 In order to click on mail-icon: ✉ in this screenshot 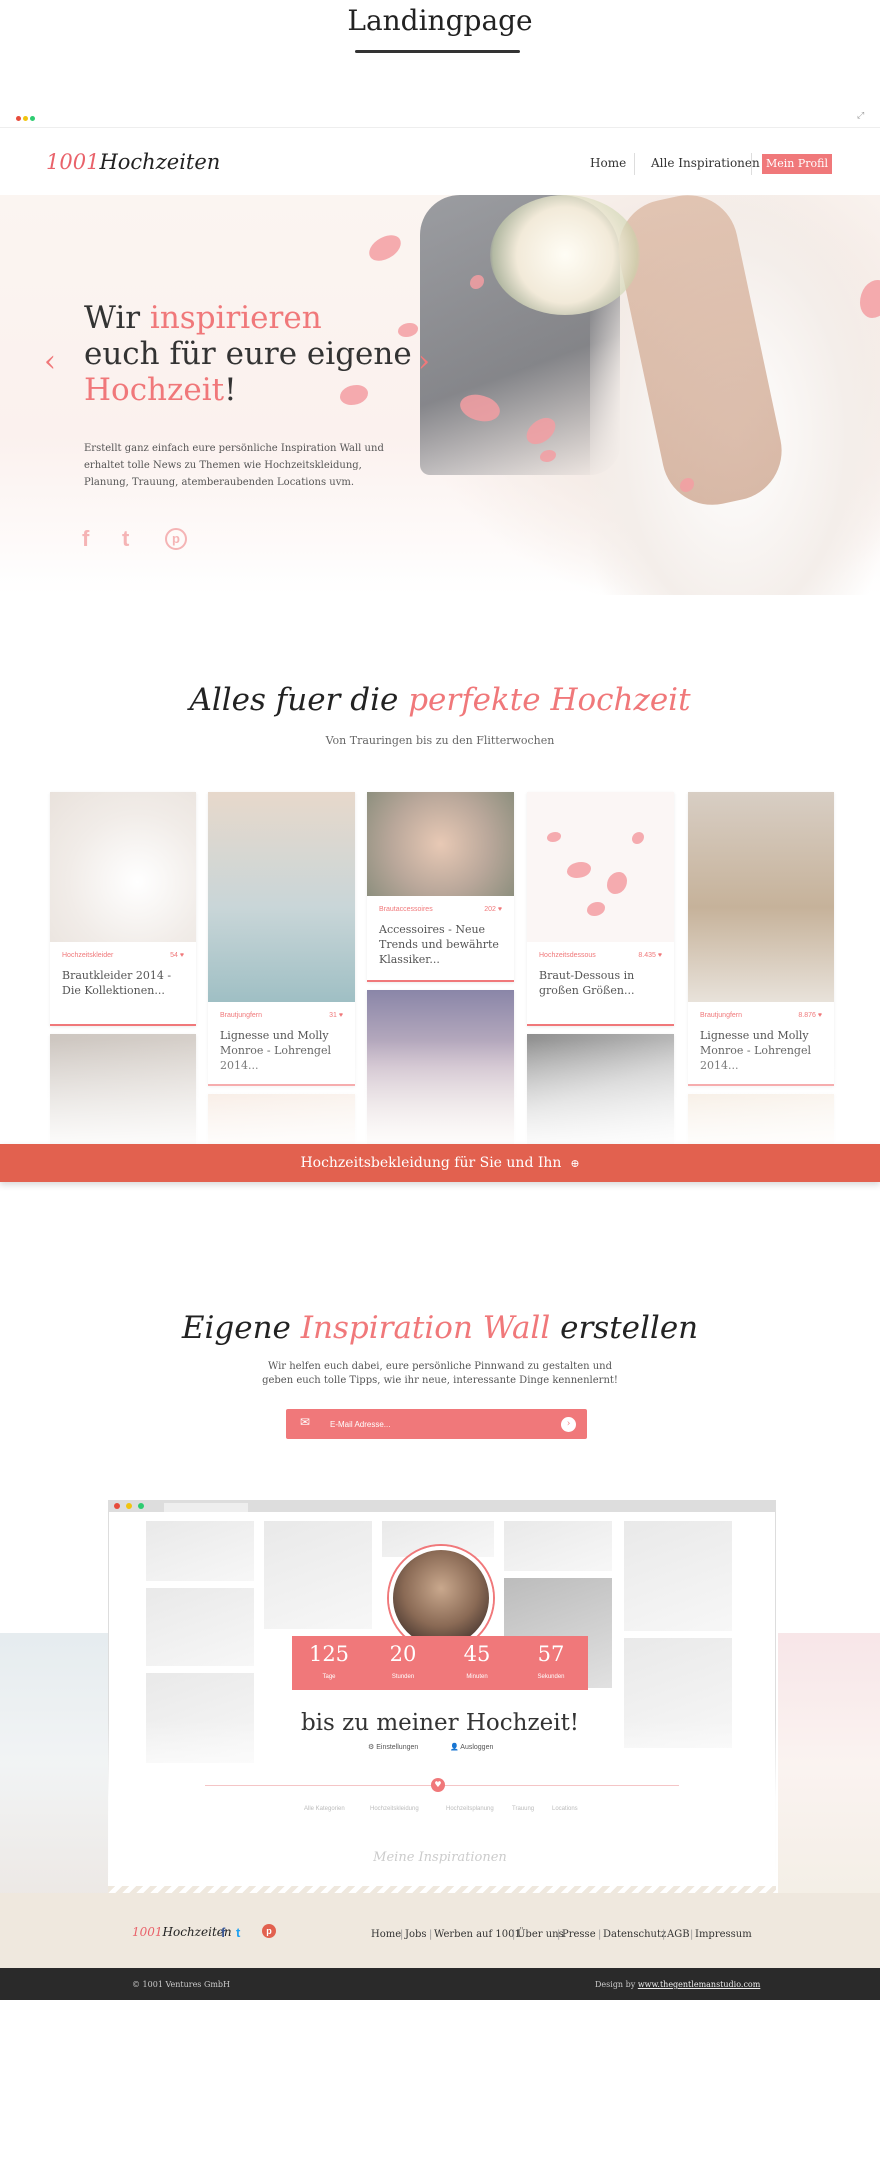, I will do `click(305, 1422)`.